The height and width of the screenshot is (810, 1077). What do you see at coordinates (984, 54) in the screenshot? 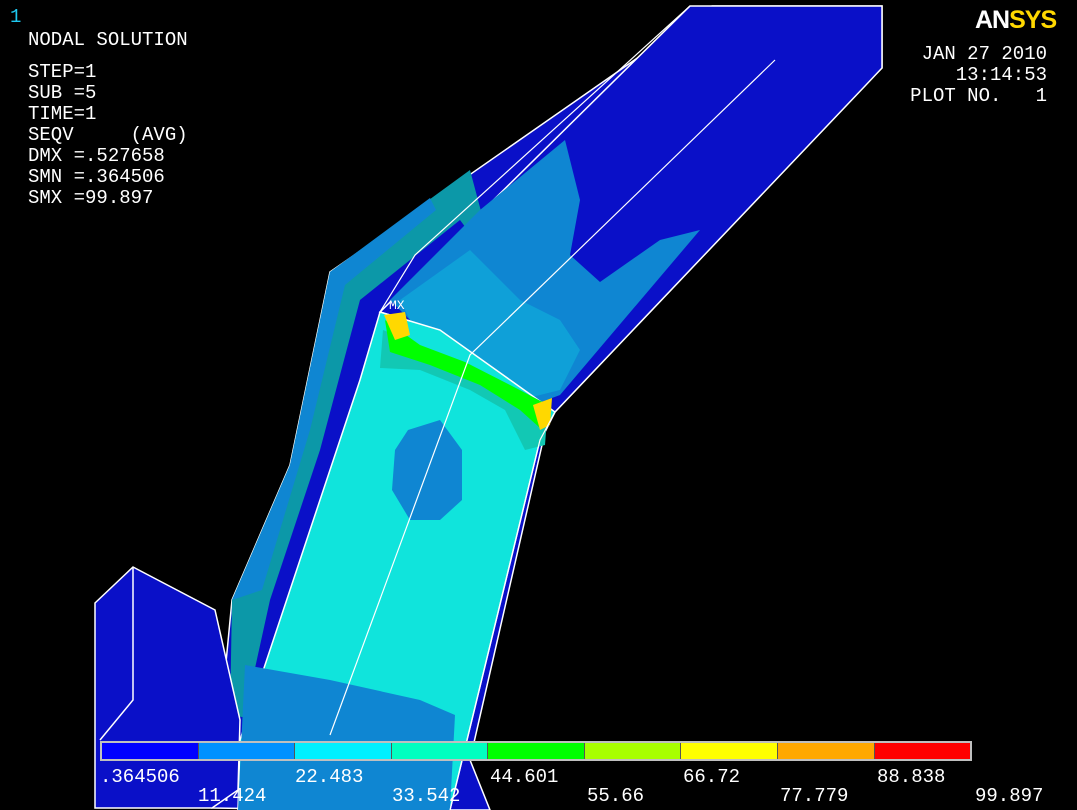
I see `plot-date: JAN 27 2010` at bounding box center [984, 54].